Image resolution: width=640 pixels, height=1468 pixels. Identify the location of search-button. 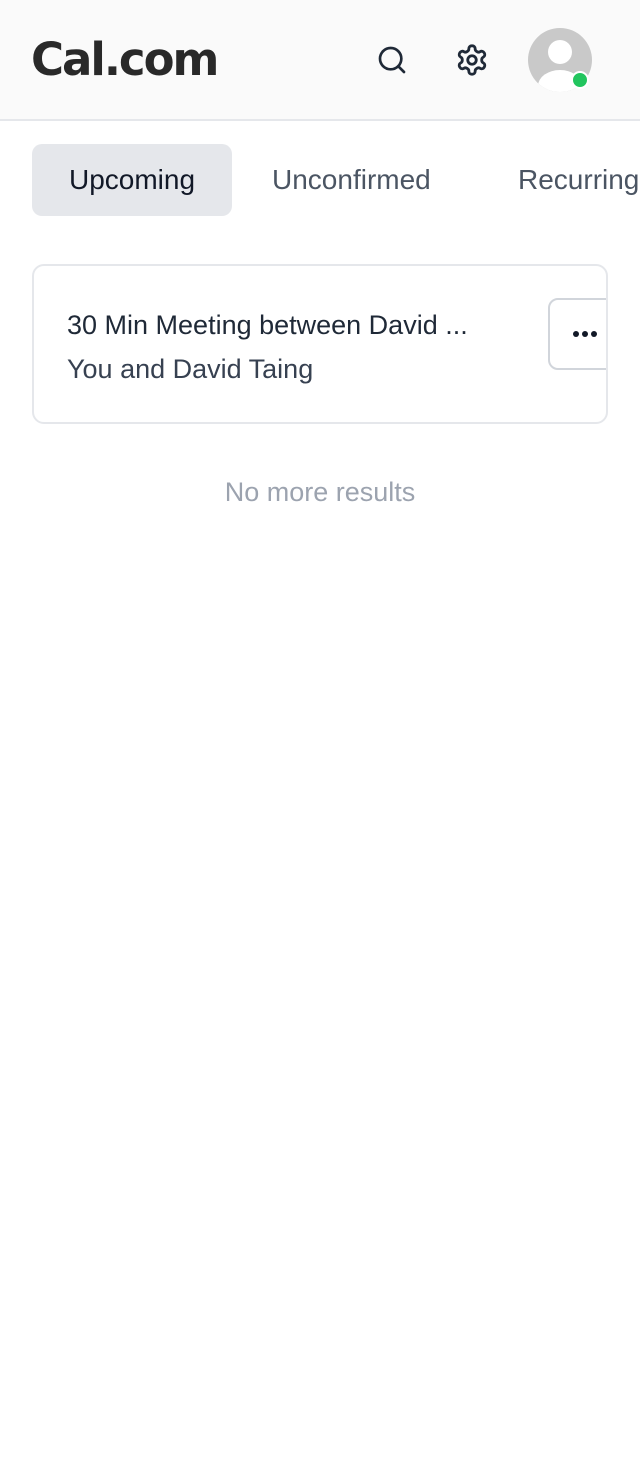
(392, 60).